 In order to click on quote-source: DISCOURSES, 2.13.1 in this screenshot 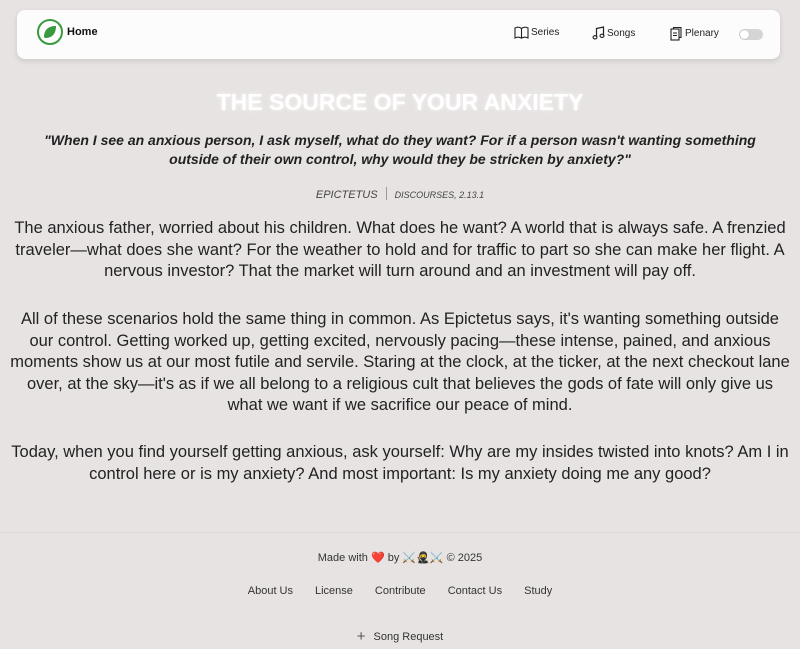, I will do `click(439, 195)`.